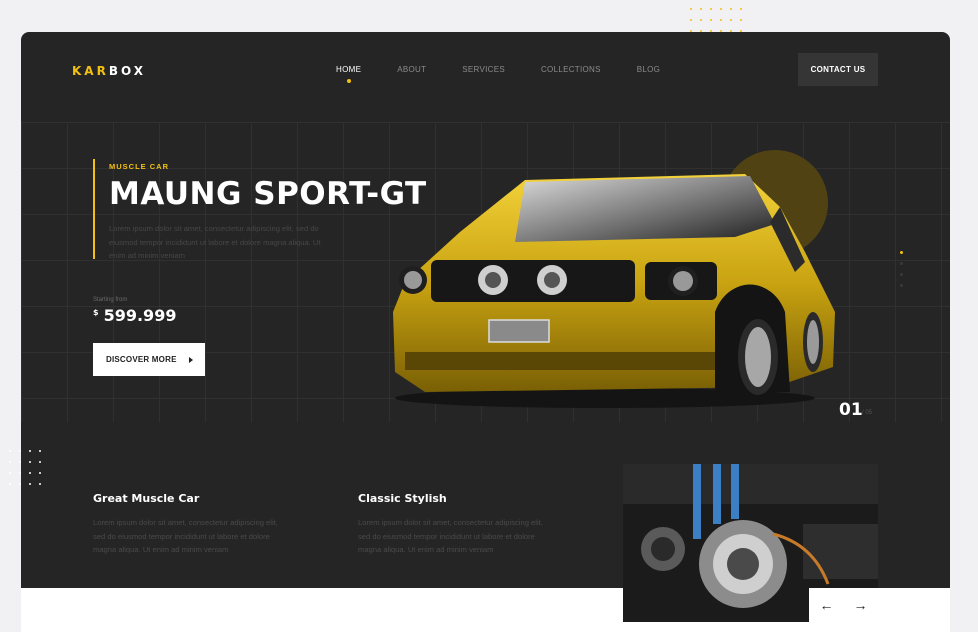 This screenshot has width=978, height=632. What do you see at coordinates (190, 359) in the screenshot?
I see `arrow-right-icon` at bounding box center [190, 359].